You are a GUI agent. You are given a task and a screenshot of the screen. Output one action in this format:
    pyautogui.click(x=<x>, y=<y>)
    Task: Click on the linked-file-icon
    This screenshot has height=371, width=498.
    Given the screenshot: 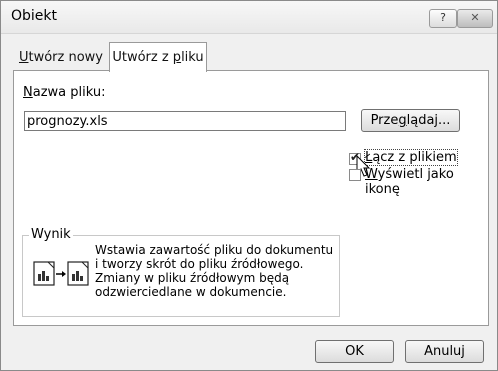 What is the action you would take?
    pyautogui.click(x=61, y=273)
    